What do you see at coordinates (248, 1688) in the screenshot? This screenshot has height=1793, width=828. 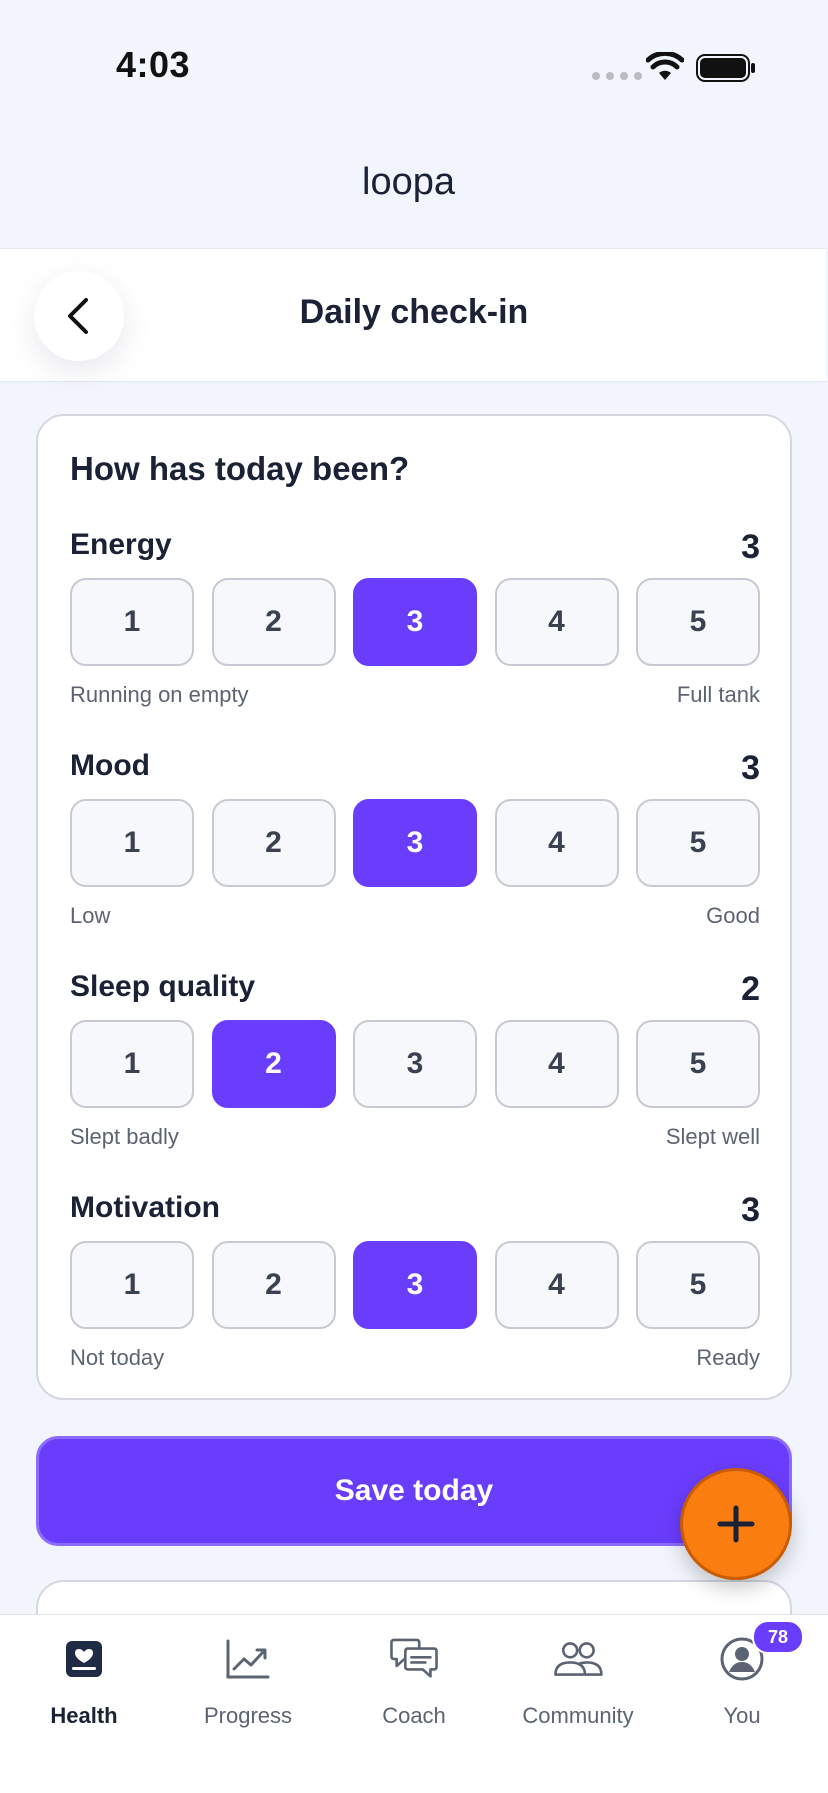 I see `nav-item-progress: Progress` at bounding box center [248, 1688].